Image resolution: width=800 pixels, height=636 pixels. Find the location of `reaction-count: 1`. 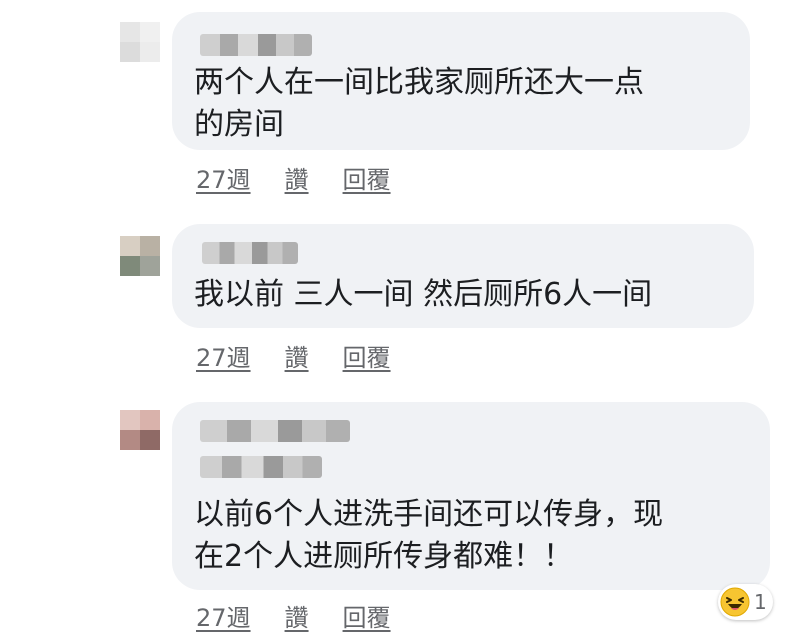

reaction-count: 1 is located at coordinates (760, 602).